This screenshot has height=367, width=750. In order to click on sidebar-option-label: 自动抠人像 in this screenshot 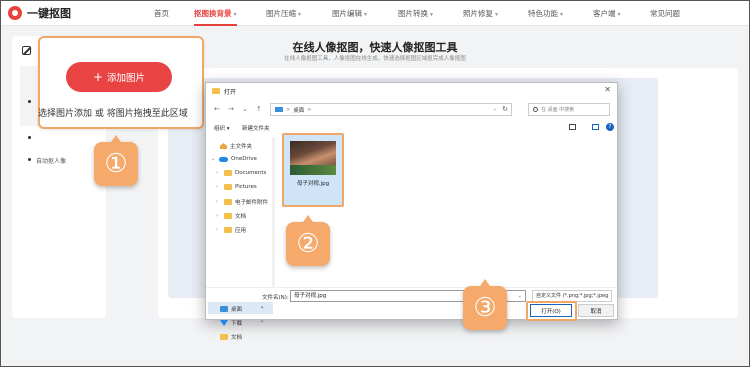, I will do `click(51, 160)`.